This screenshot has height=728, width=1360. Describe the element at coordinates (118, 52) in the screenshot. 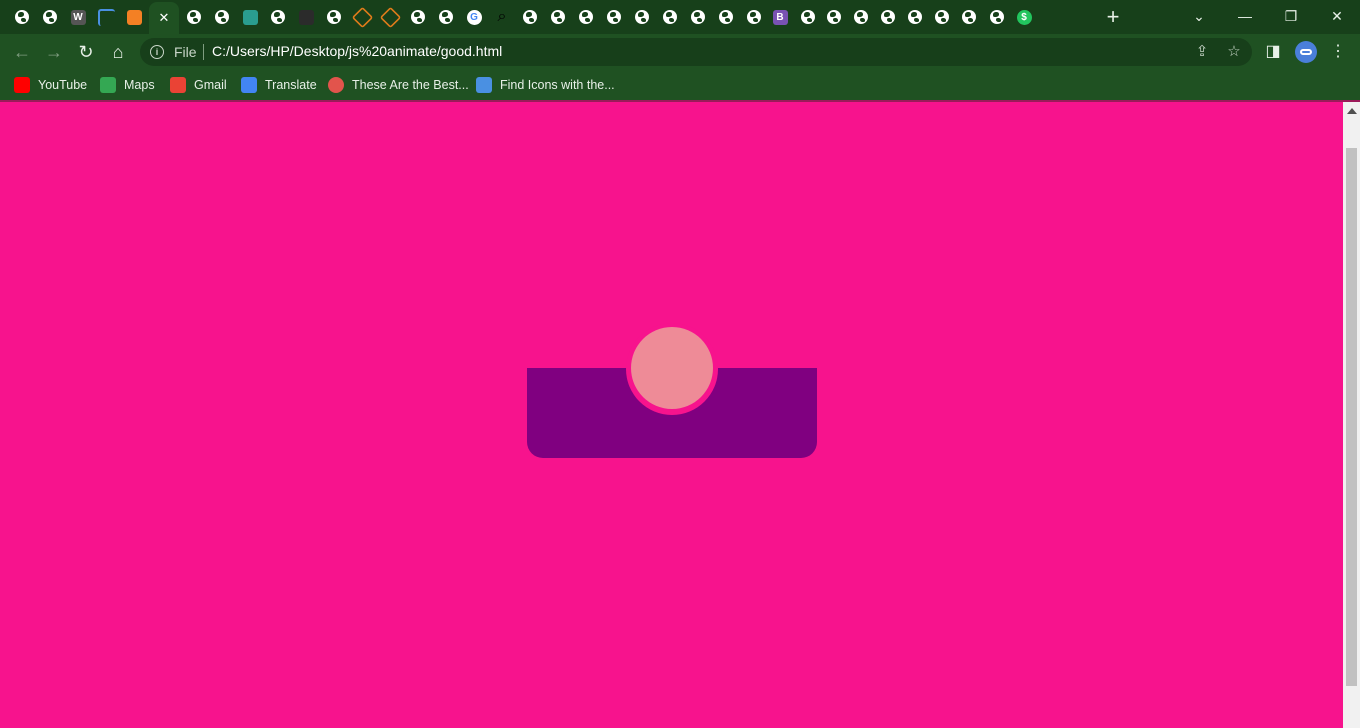

I see `home-button: ⌂` at that location.